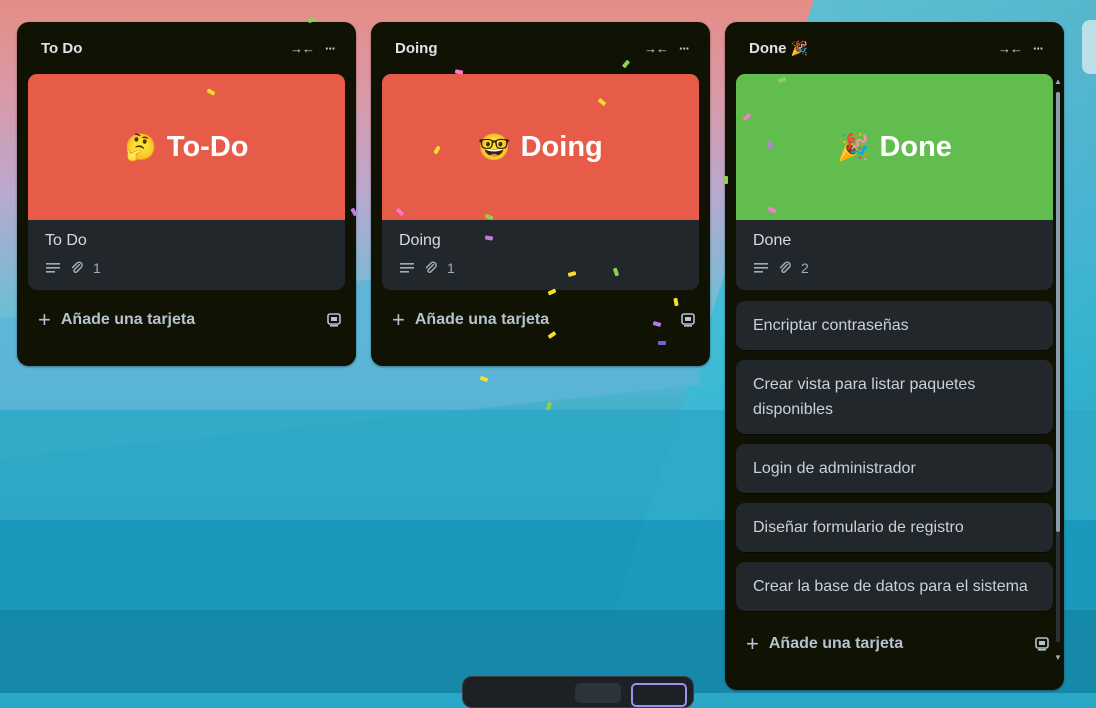  What do you see at coordinates (872, 48) in the screenshot?
I see `list-title: Done 🎉` at bounding box center [872, 48].